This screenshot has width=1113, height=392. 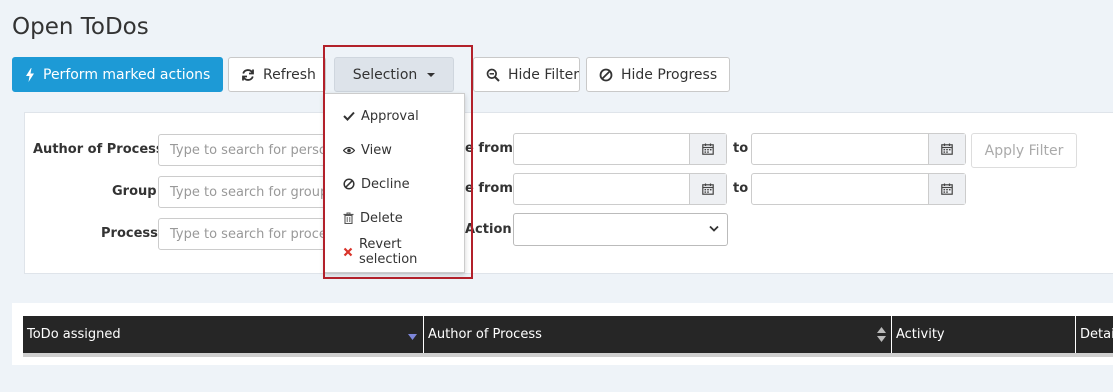 I want to click on column-header-todo-assigned: ToDo assigned, so click(x=223, y=334).